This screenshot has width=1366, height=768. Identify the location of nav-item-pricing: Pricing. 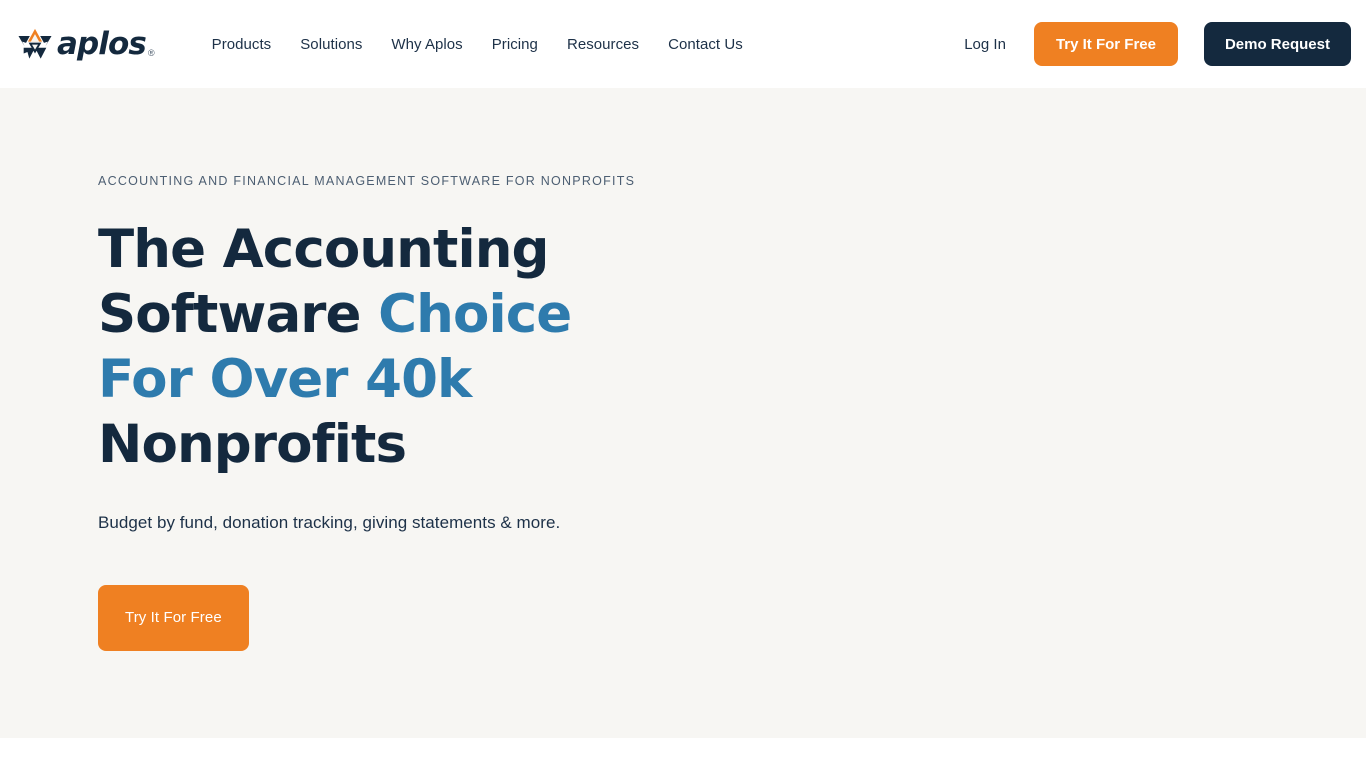
(515, 44).